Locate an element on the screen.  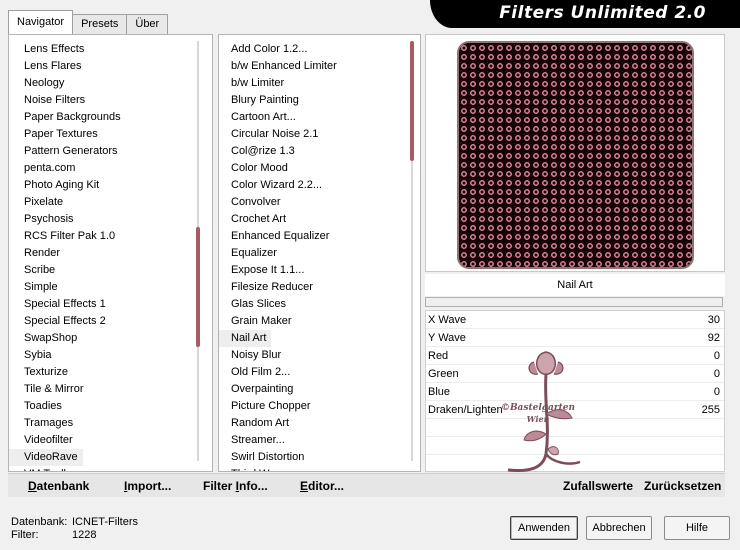
filter-item: Picture Chopper is located at coordinates (265, 406).